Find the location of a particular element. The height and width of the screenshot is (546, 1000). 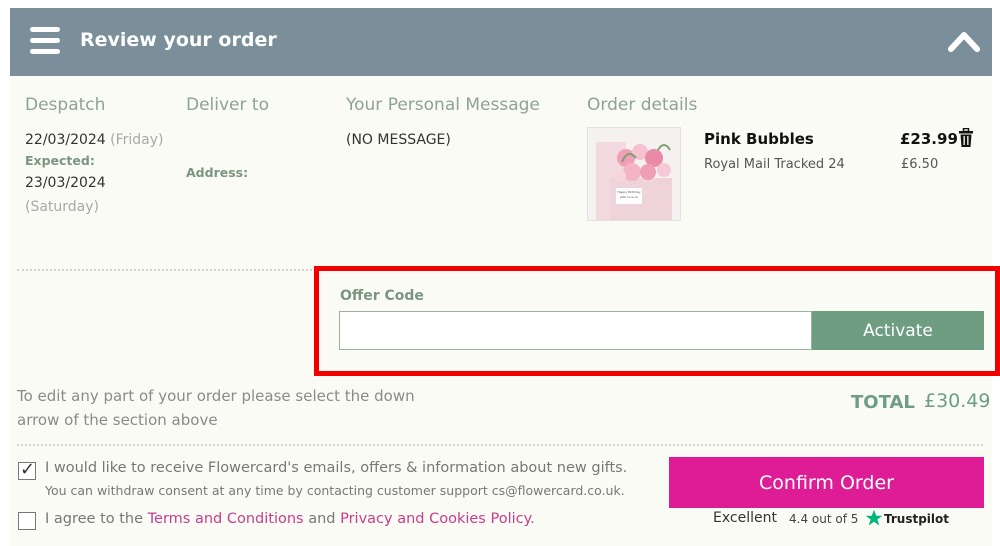

total-label: TOTAL is located at coordinates (883, 402).